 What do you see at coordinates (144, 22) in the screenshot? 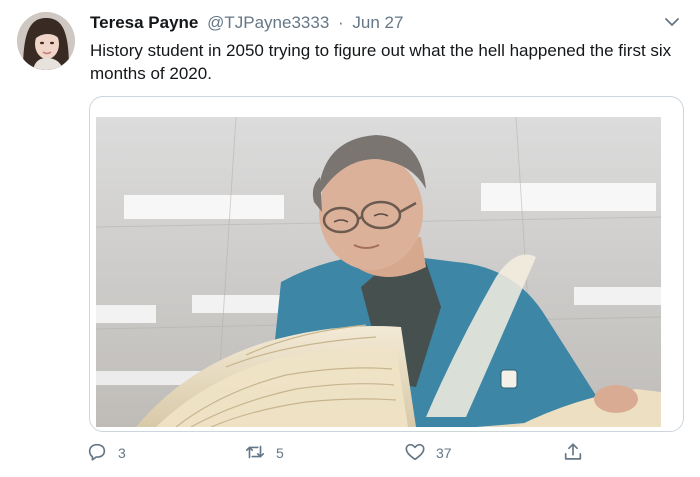
I see `author-name: Teresa Payne` at bounding box center [144, 22].